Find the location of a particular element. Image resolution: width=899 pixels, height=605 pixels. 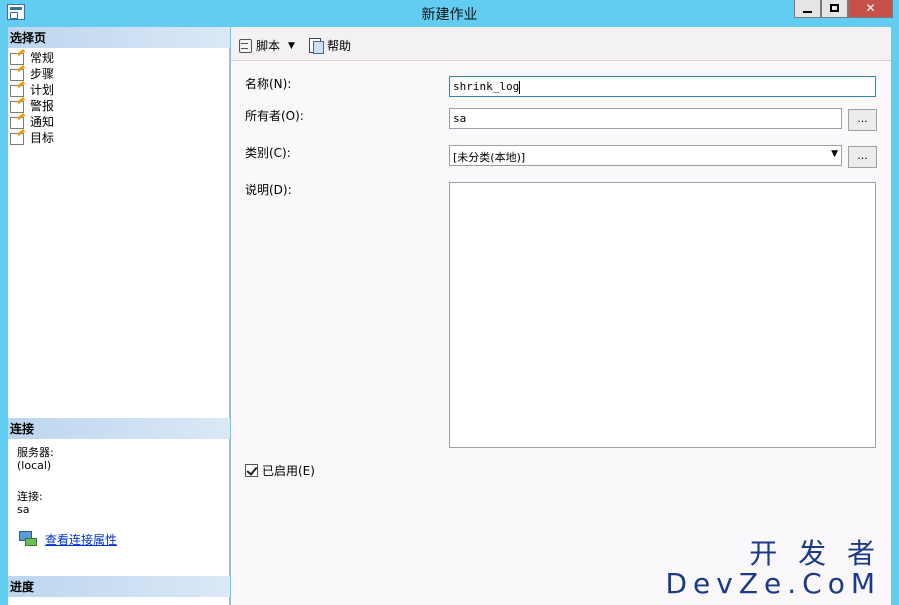

help-icon is located at coordinates (316, 46).